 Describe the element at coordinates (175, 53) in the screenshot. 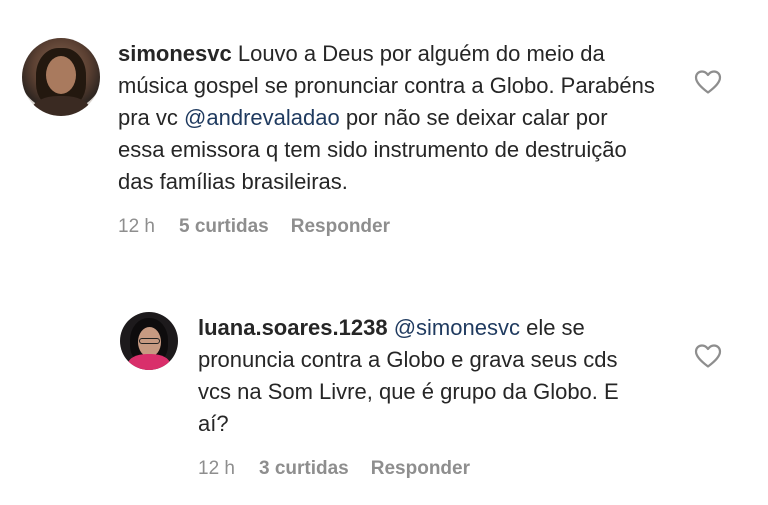

I see `comment-username: simonesvc` at that location.